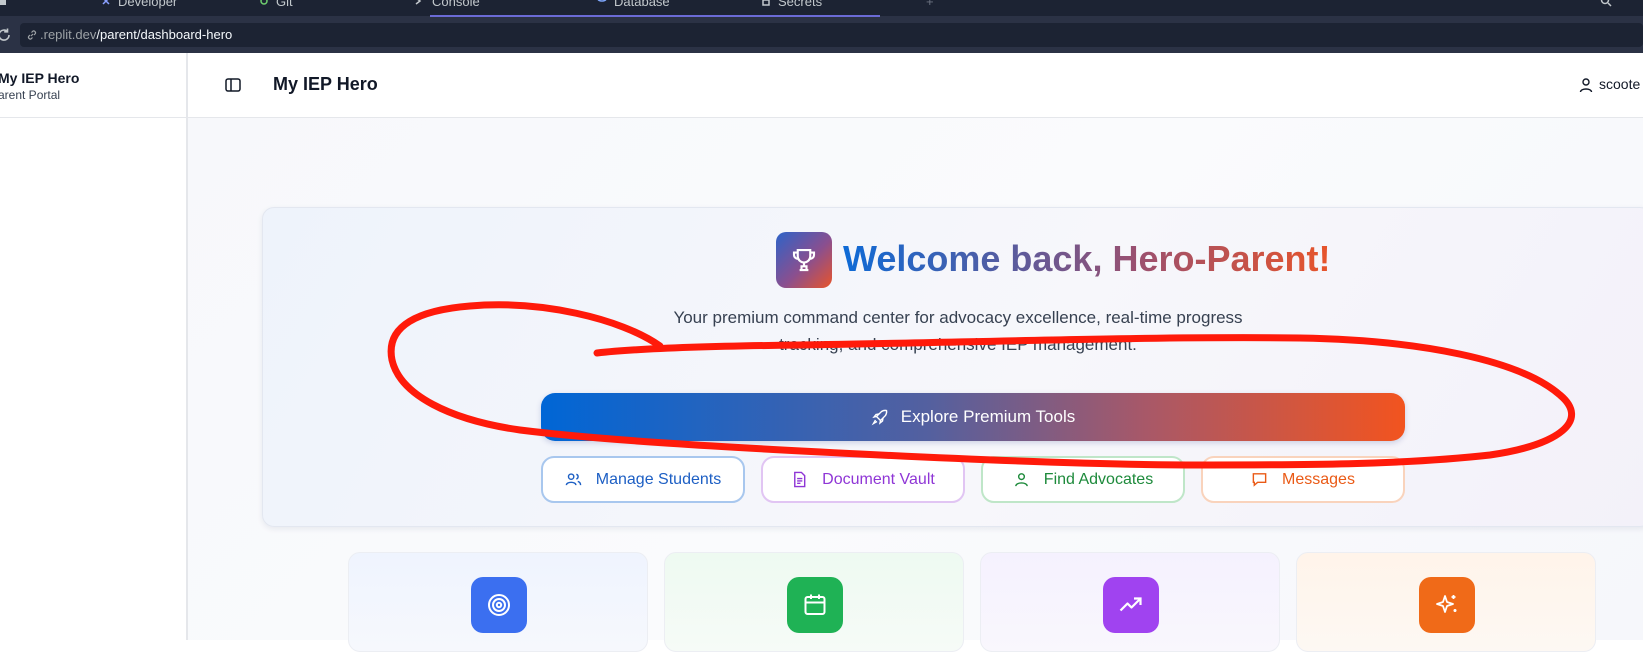 The height and width of the screenshot is (652, 1643). I want to click on premium-card, so click(1446, 602).